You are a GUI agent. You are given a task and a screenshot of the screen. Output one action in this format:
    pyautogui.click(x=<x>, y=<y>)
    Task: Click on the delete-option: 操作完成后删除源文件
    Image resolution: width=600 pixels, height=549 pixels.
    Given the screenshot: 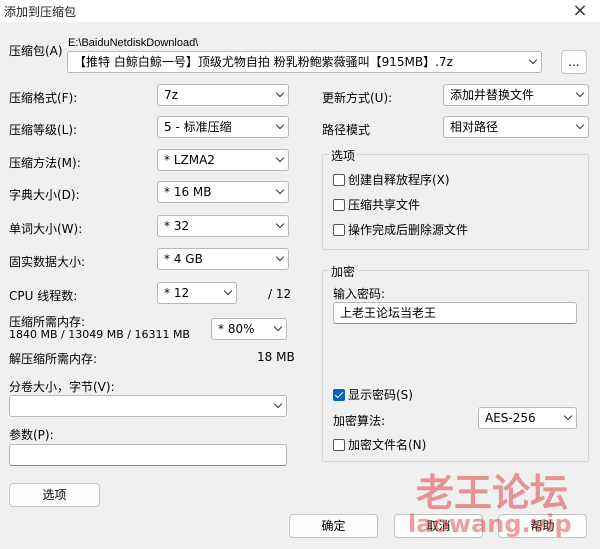 What is the action you would take?
    pyautogui.click(x=400, y=229)
    